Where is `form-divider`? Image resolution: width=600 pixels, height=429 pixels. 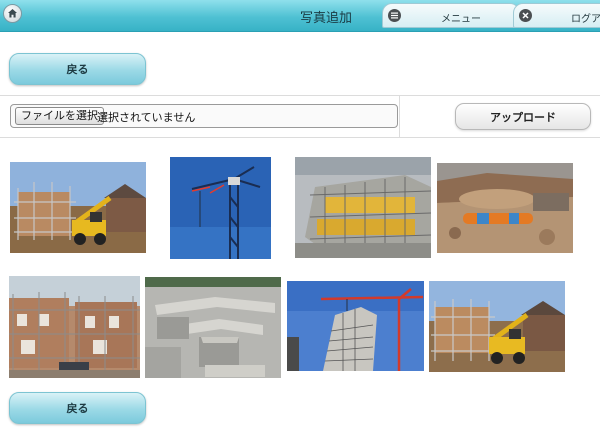 form-divider is located at coordinates (399, 116).